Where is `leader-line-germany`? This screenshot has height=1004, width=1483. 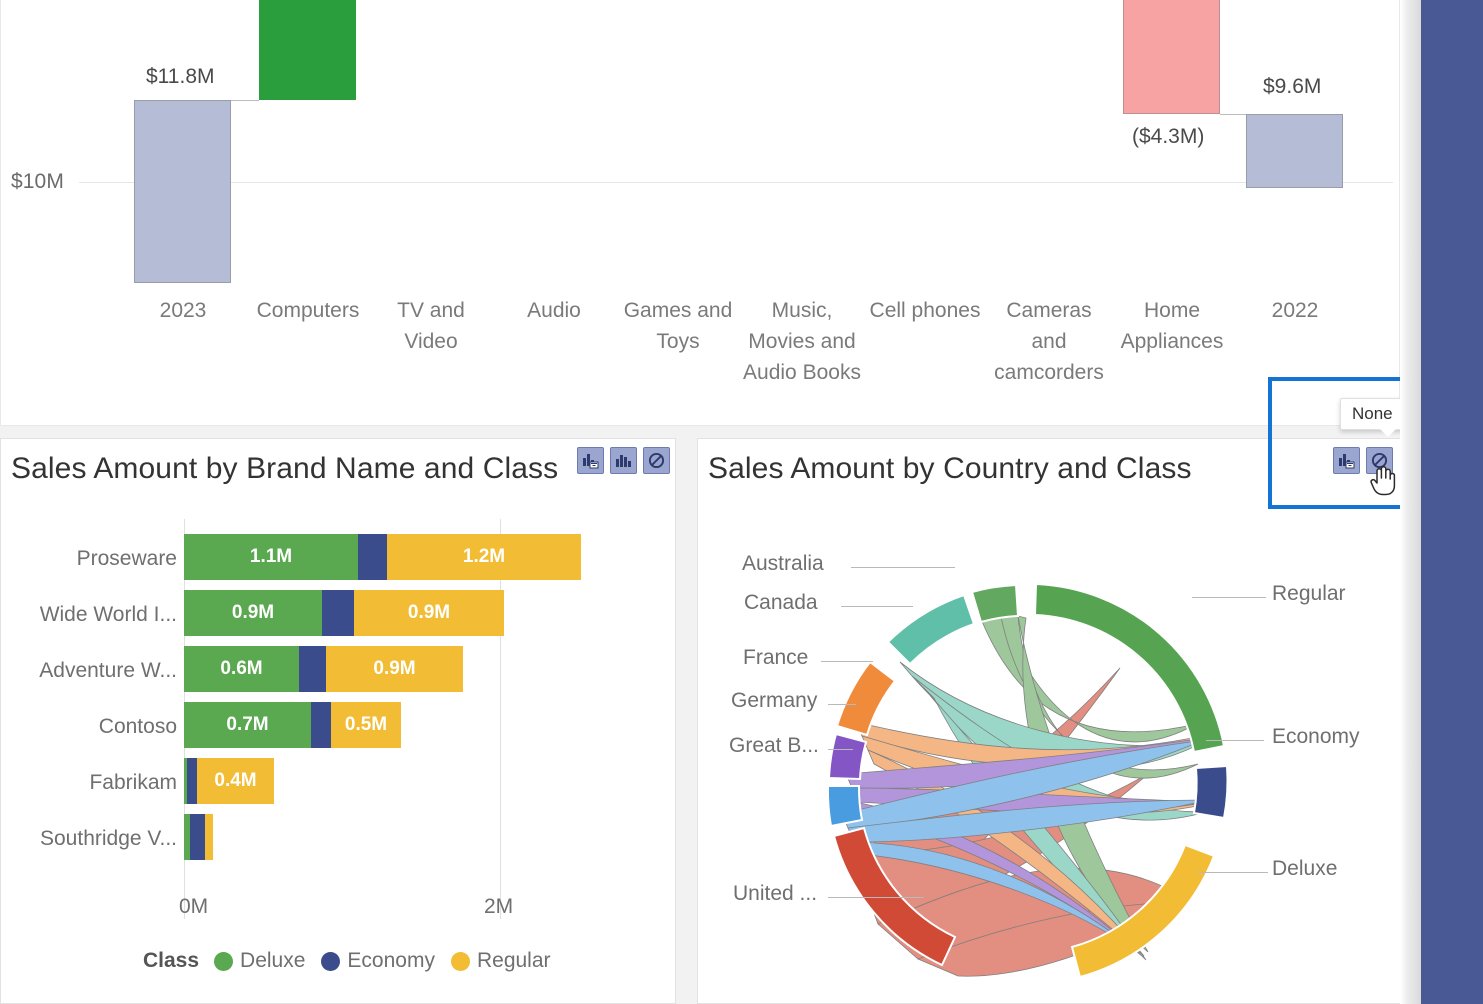 leader-line-germany is located at coordinates (842, 704).